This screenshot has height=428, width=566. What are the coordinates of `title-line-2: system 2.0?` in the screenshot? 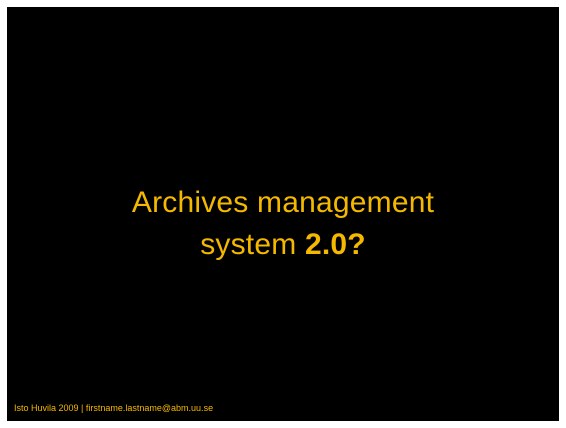 It's located at (283, 245).